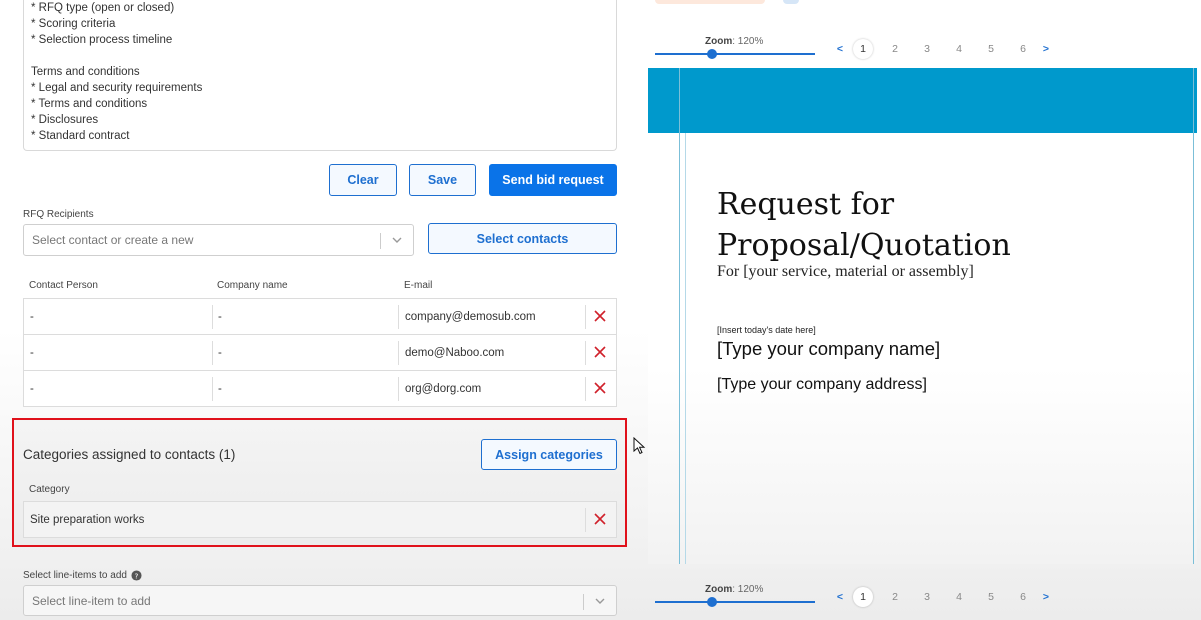 The height and width of the screenshot is (620, 1201). What do you see at coordinates (822, 384) in the screenshot?
I see `document-company-address: [Type your company address]` at bounding box center [822, 384].